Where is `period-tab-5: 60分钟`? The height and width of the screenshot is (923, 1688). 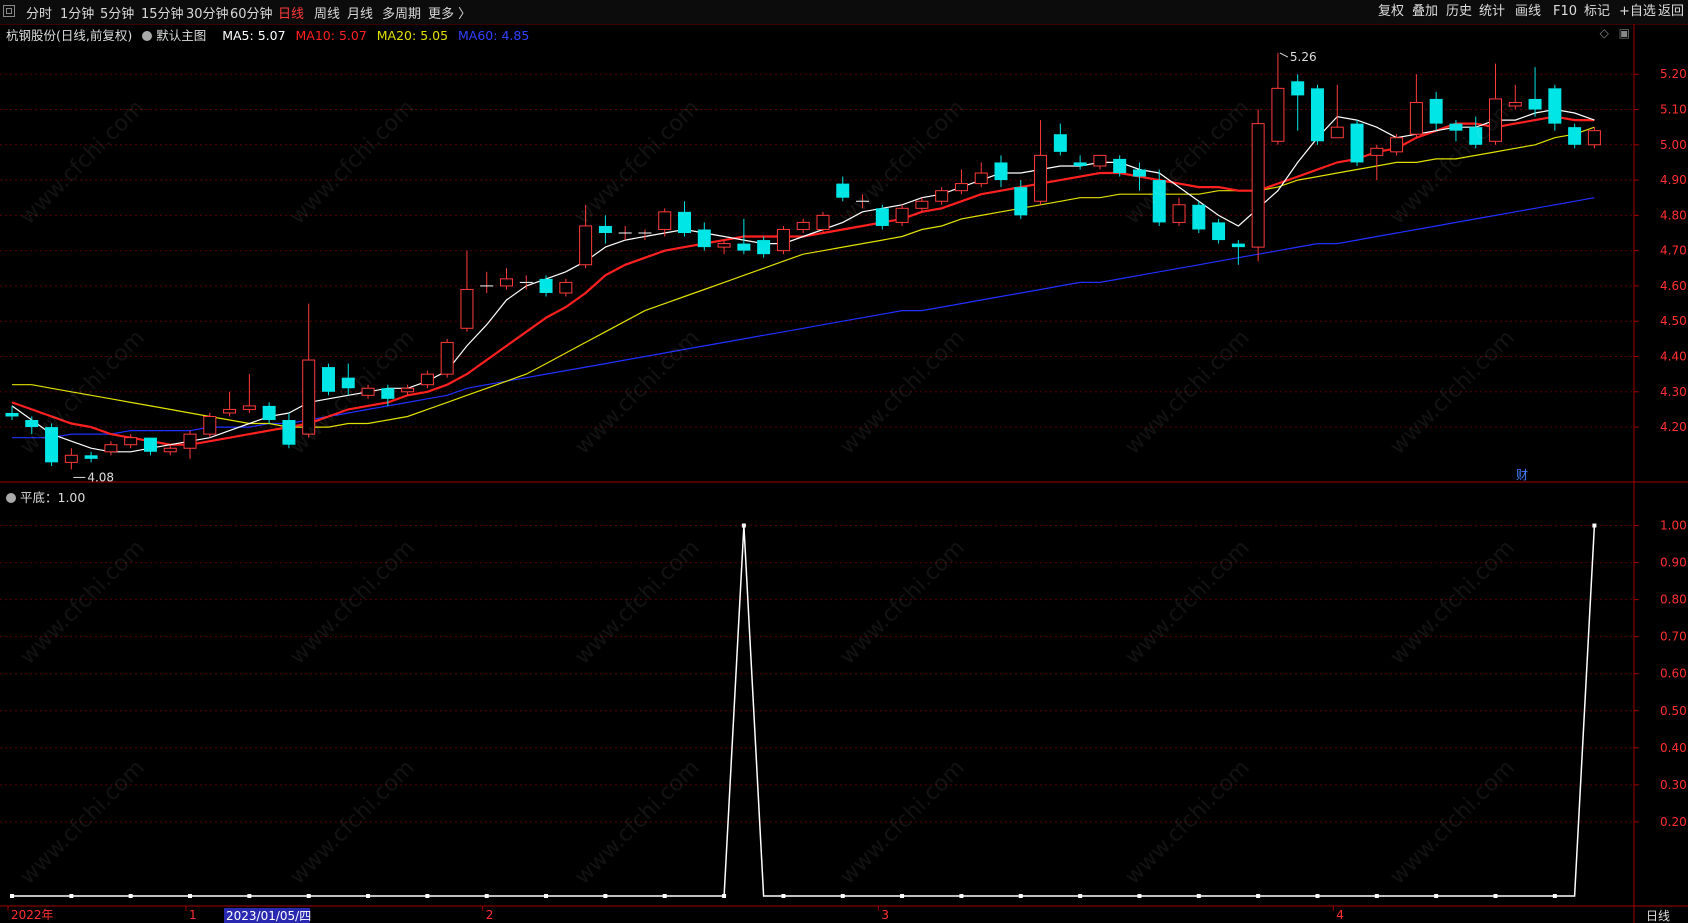 period-tab-5: 60分钟 is located at coordinates (251, 12).